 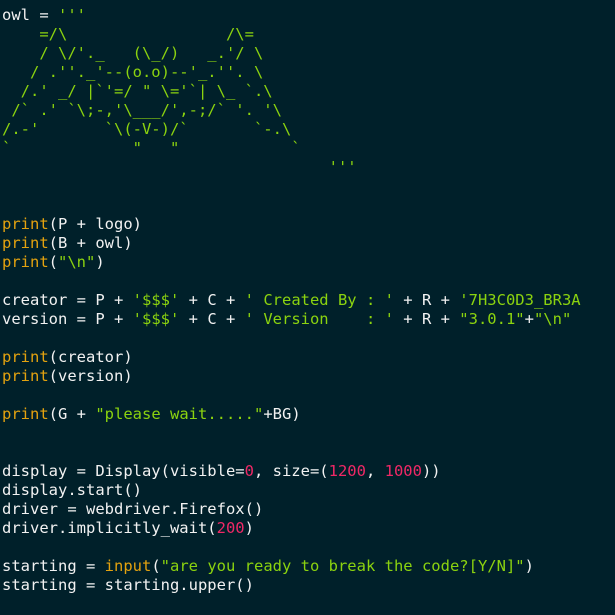 I want to click on code-token: "3.0.1", so click(x=492, y=319).